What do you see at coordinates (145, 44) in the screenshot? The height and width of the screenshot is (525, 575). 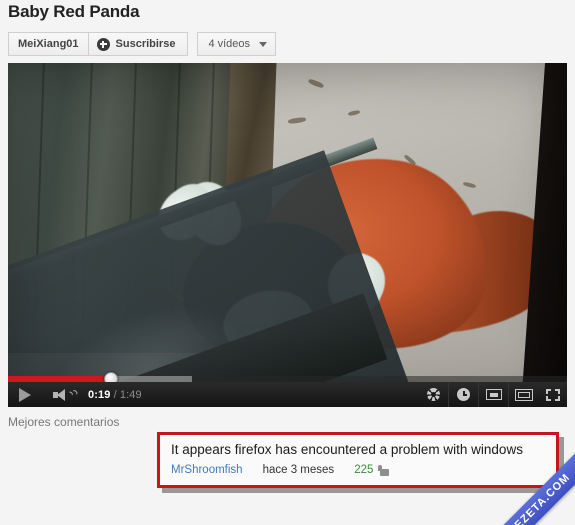 I see `subscribe-button-label: Suscribirse` at bounding box center [145, 44].